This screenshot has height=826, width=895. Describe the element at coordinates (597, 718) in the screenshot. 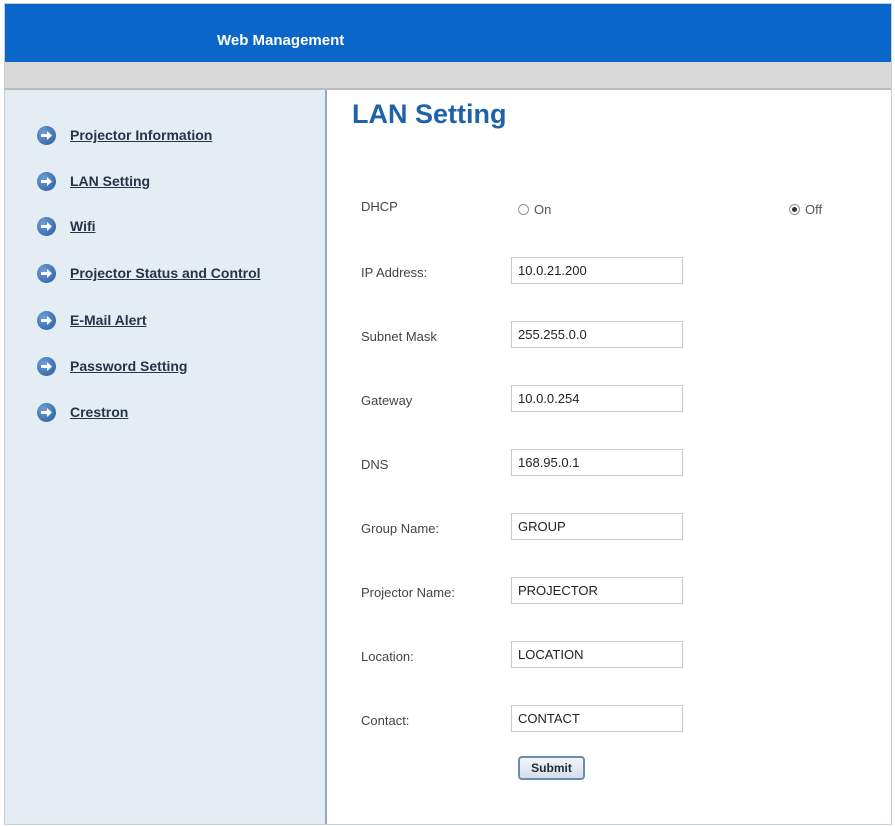

I see `contact-input` at that location.